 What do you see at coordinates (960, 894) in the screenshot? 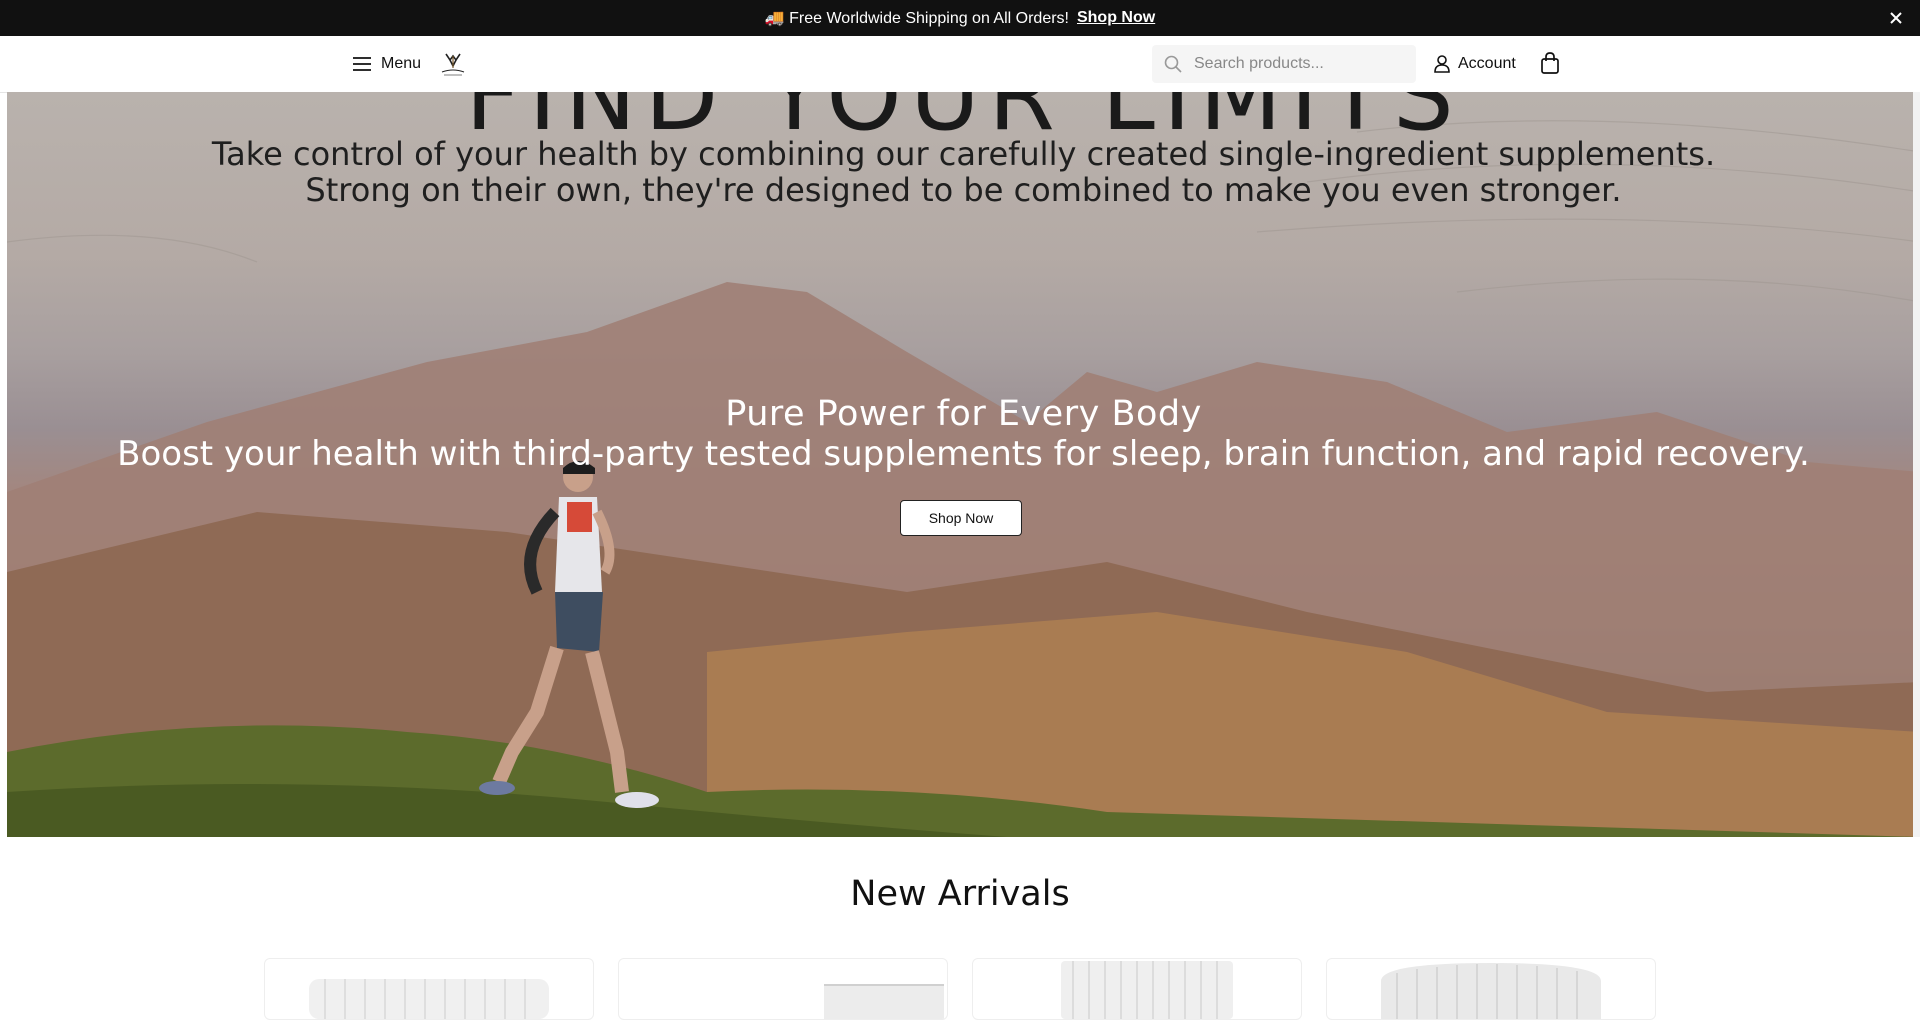
I see `new-arrivals-title: New Arrivals` at bounding box center [960, 894].